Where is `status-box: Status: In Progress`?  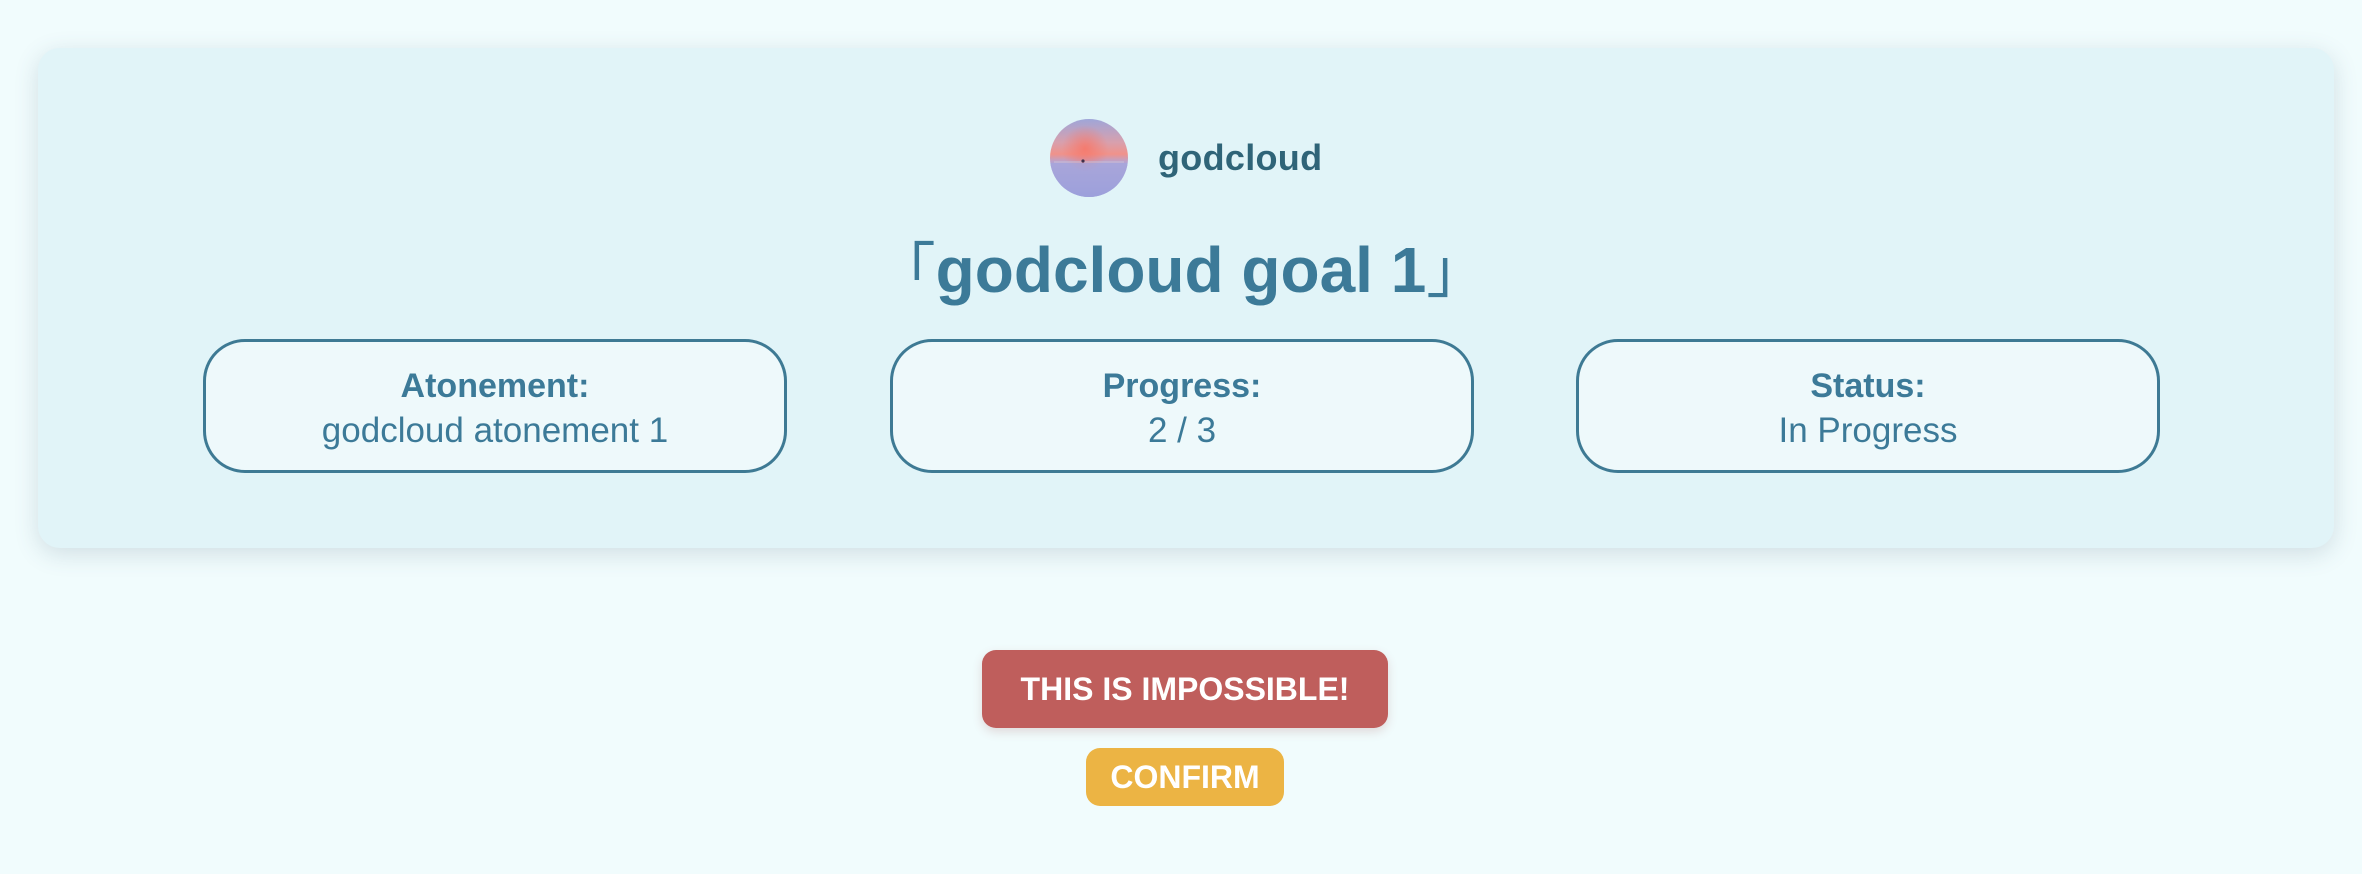 status-box: Status: In Progress is located at coordinates (1868, 406).